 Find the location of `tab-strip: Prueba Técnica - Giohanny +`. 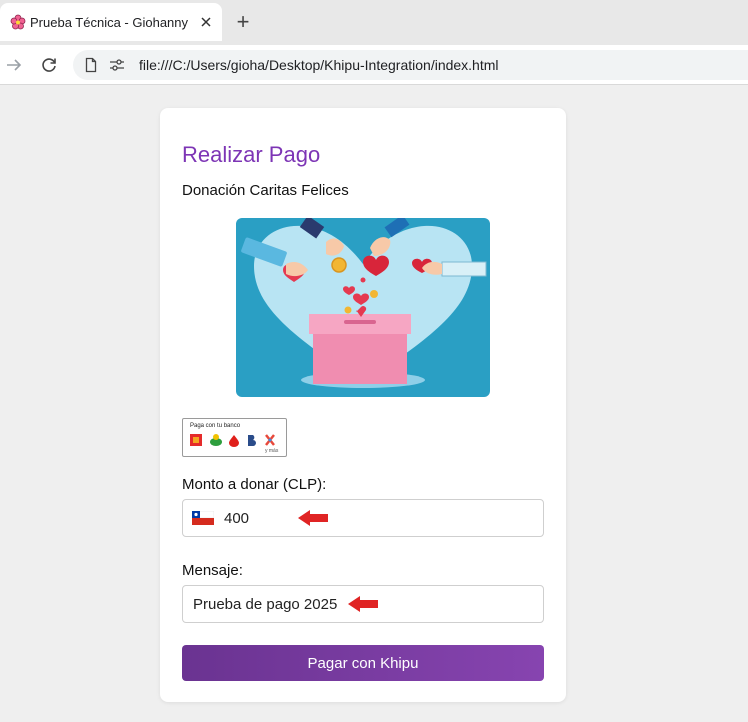

tab-strip: Prueba Técnica - Giohanny + is located at coordinates (374, 22).